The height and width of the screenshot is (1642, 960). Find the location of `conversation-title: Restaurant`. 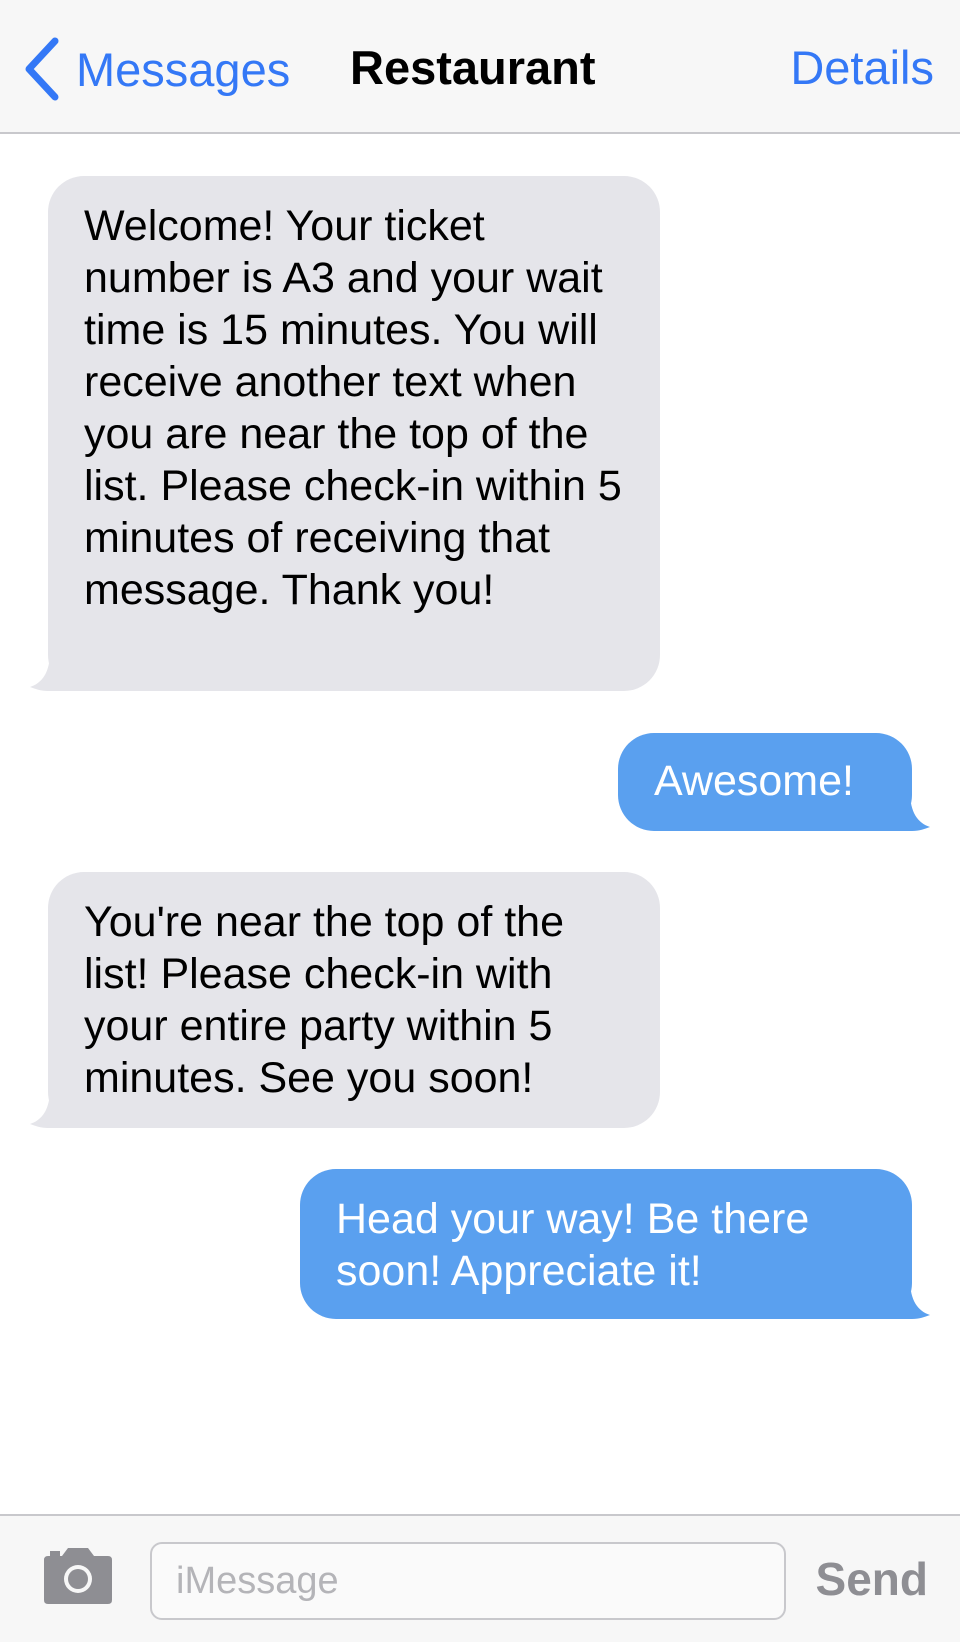

conversation-title: Restaurant is located at coordinates (473, 67).